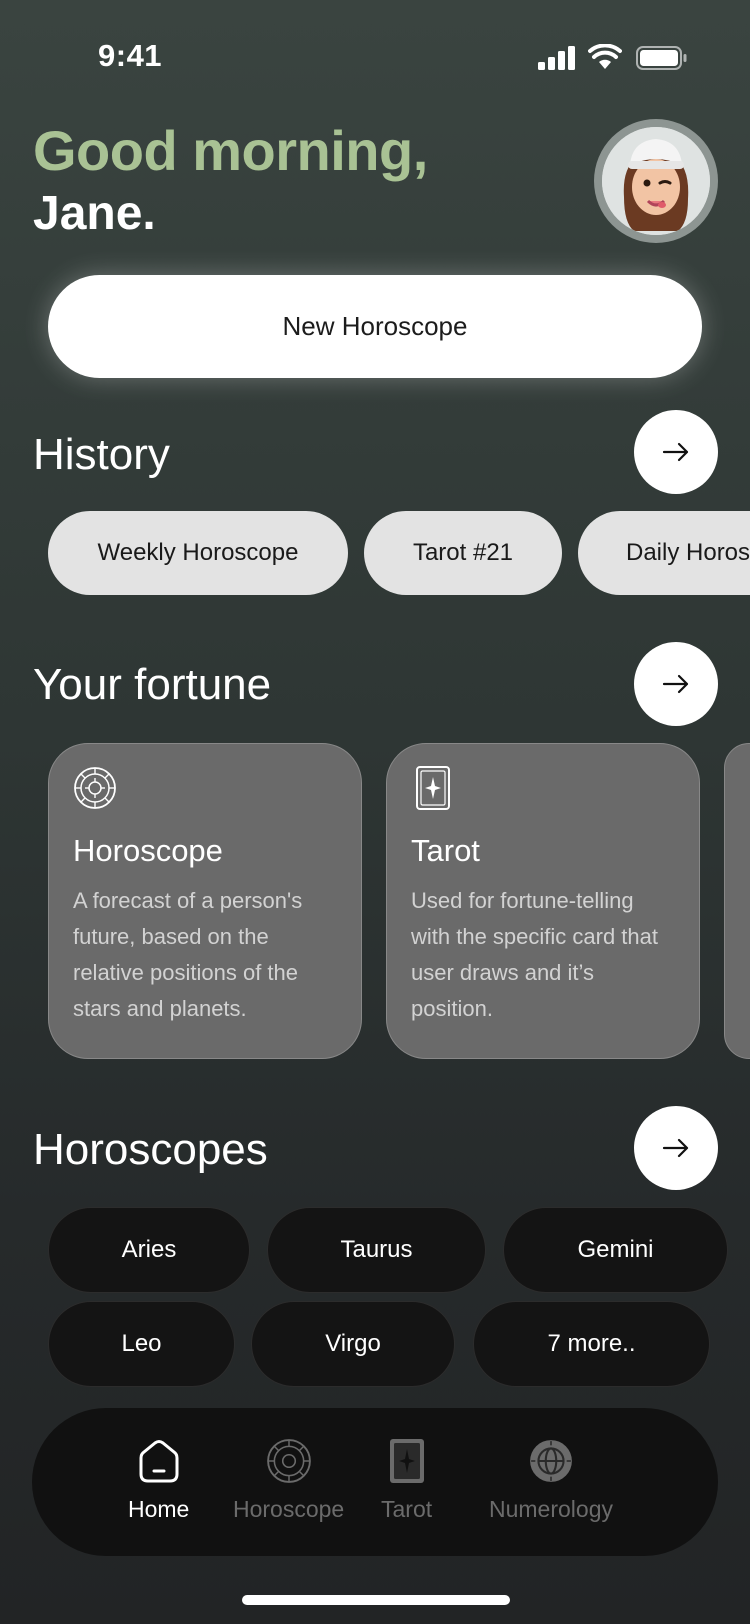 The width and height of the screenshot is (750, 1624). What do you see at coordinates (198, 553) in the screenshot?
I see `history-item-weekly-horoscope: Weekly Horoscope` at bounding box center [198, 553].